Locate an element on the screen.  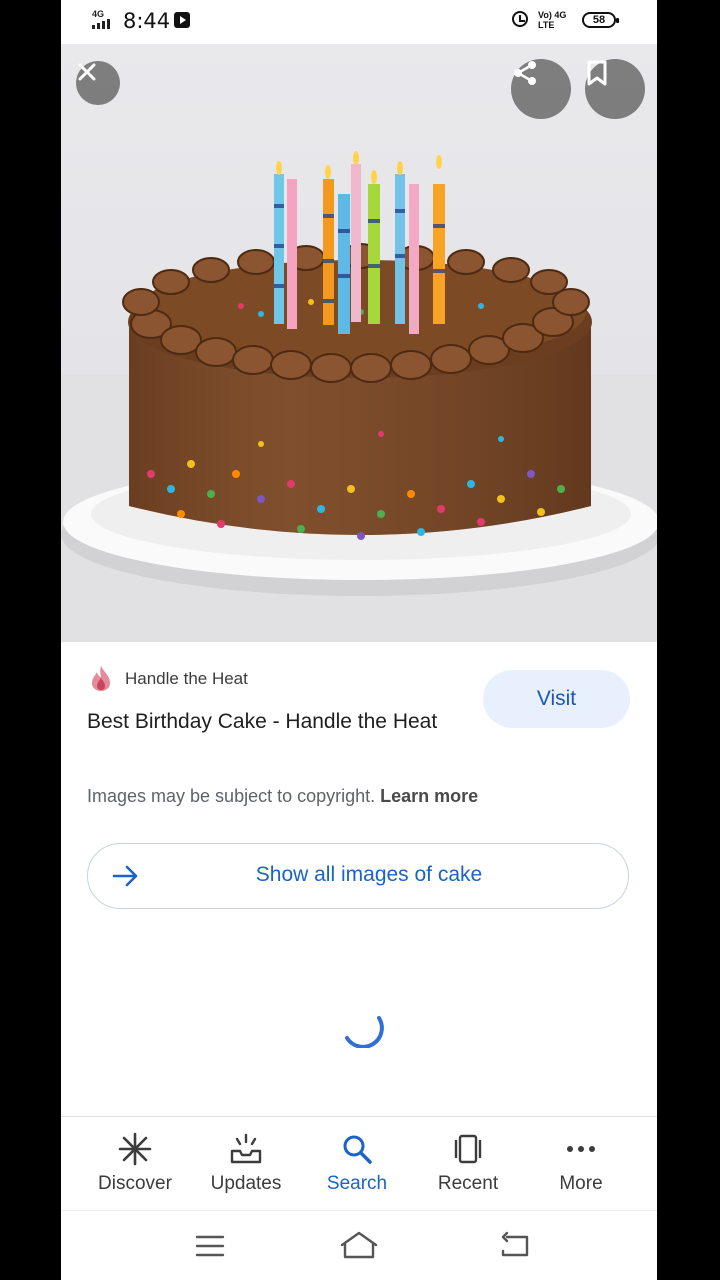
alarm-icon is located at coordinates (520, 19).